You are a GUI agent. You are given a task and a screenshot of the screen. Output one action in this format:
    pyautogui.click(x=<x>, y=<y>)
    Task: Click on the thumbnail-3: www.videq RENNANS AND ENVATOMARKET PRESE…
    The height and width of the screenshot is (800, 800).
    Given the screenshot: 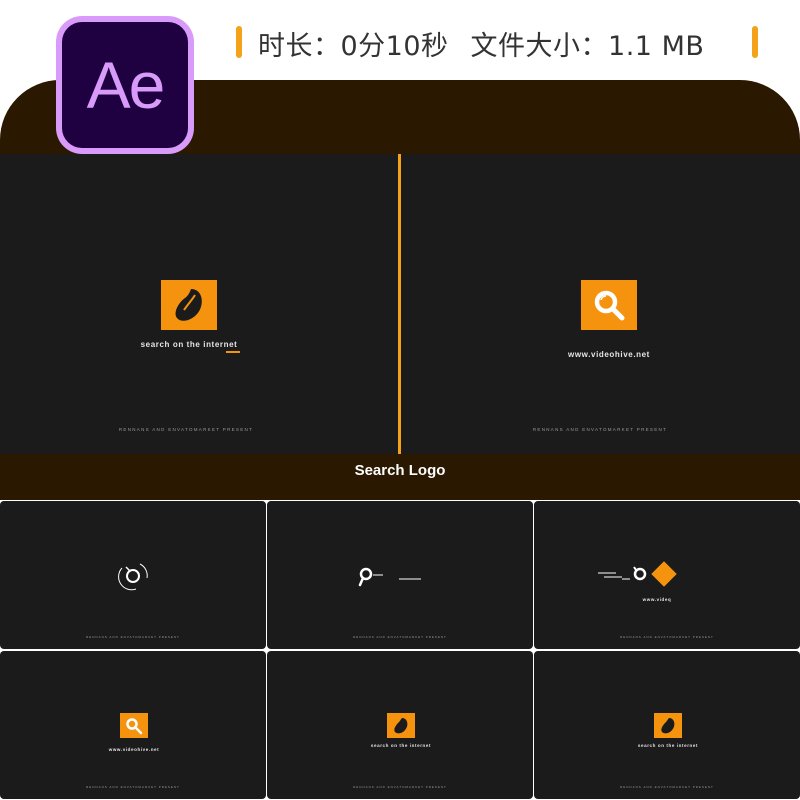 What is the action you would take?
    pyautogui.click(x=667, y=575)
    